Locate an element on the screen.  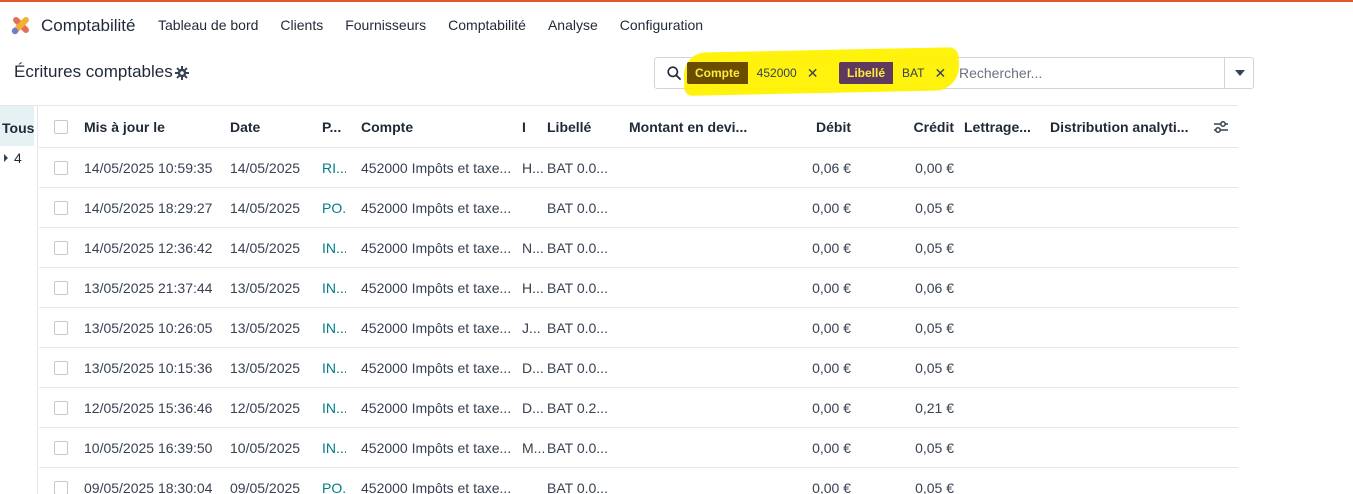
group-item: 4 is located at coordinates (13, 158).